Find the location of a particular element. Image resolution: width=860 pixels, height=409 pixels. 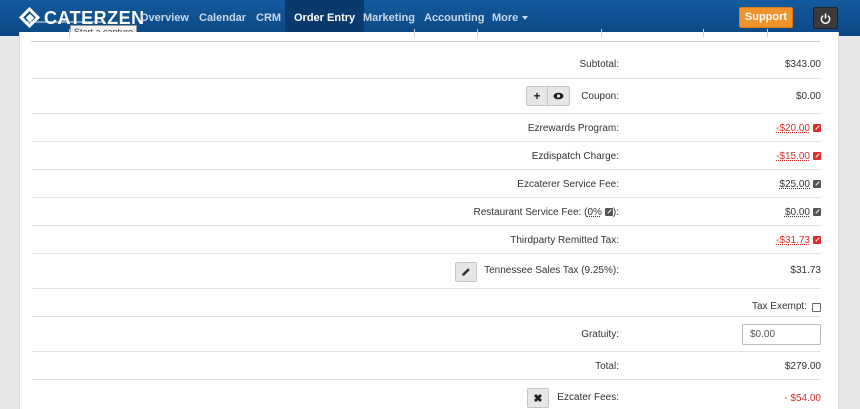

coupon-row: + Coupon: $0.00 is located at coordinates (426, 96).